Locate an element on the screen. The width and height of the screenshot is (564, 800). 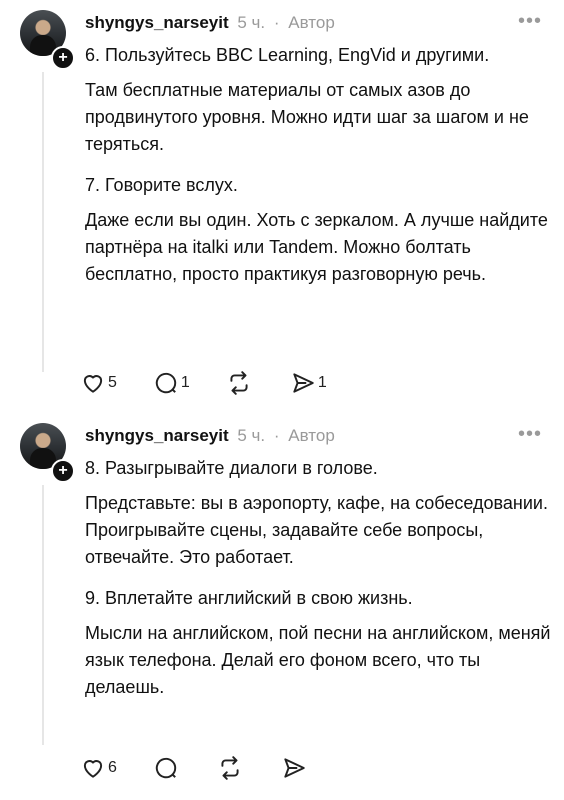
reply-count: 1 is located at coordinates (185, 382).